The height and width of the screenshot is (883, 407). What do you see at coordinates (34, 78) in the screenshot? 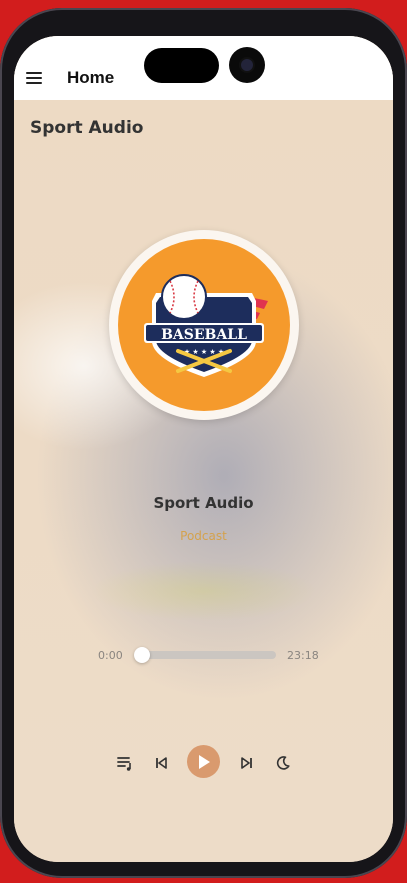
I see `hamburger-menu-icon` at bounding box center [34, 78].